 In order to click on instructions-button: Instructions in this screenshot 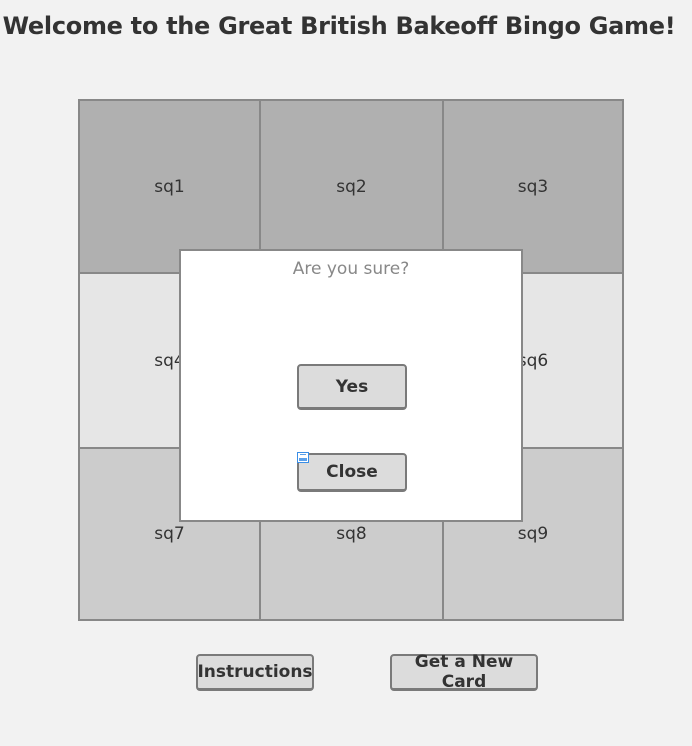, I will do `click(255, 672)`.